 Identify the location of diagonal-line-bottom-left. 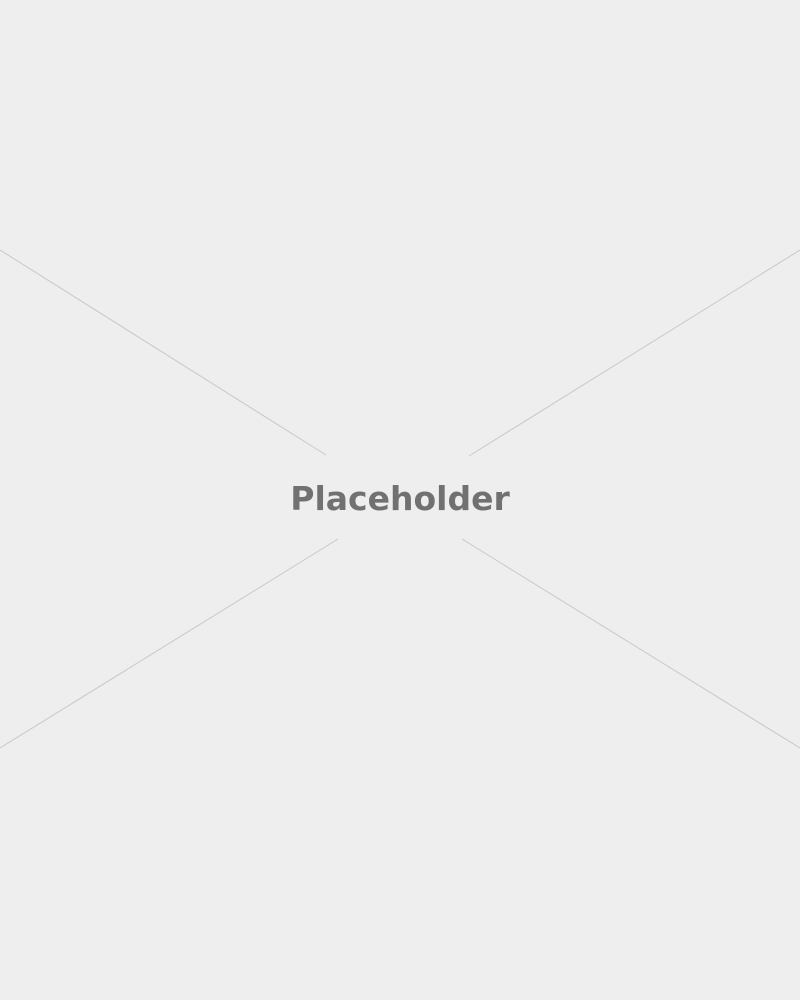
(169, 643).